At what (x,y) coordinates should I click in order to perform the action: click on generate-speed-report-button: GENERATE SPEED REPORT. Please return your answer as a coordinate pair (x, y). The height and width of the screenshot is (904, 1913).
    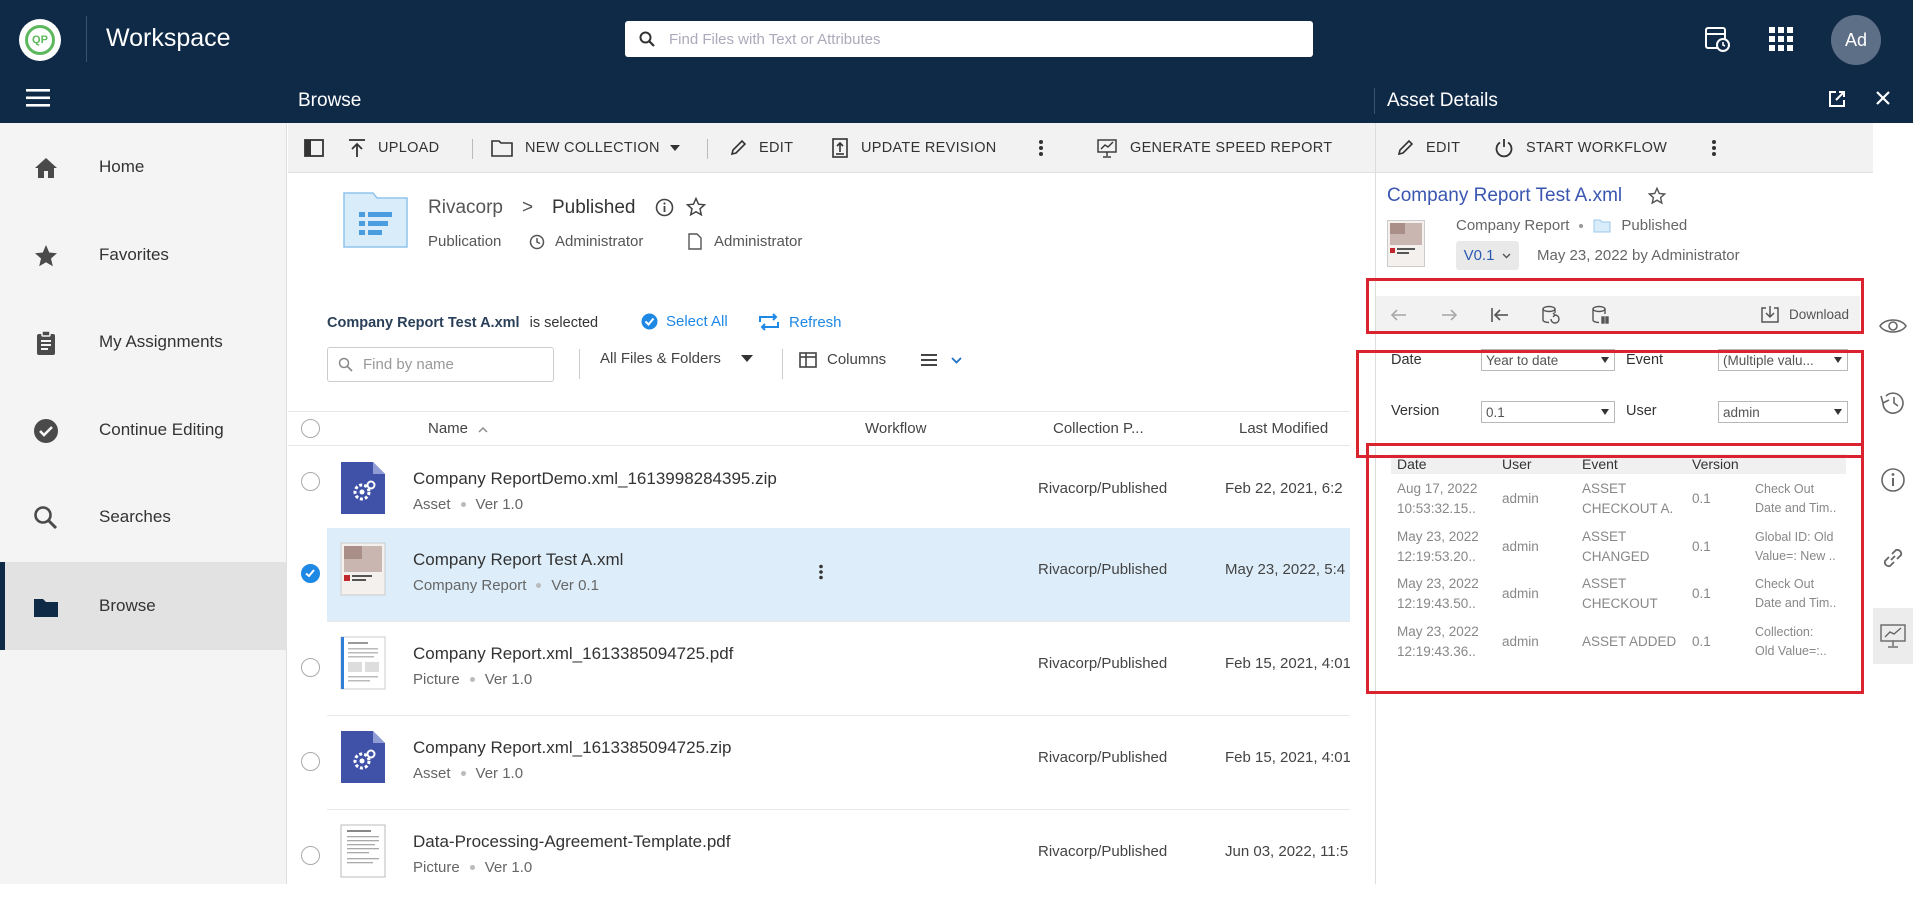
    Looking at the image, I should click on (1214, 148).